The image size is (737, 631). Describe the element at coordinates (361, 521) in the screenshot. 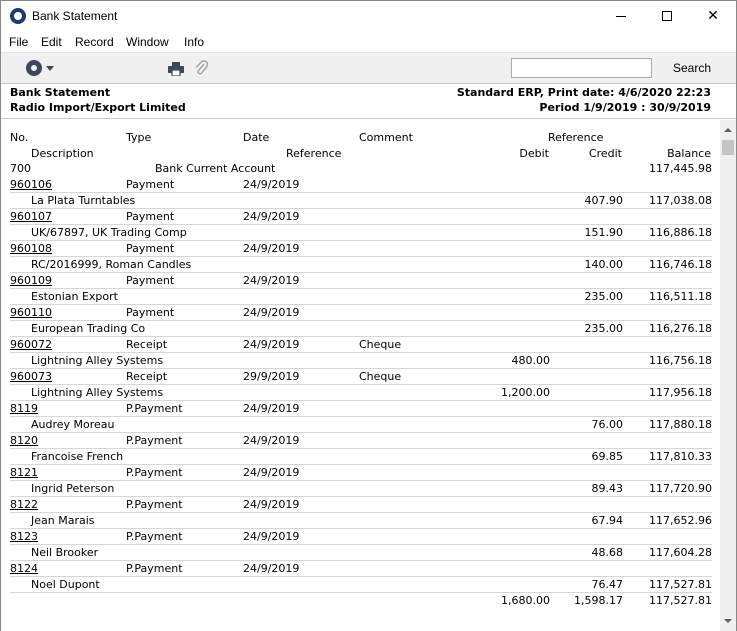

I see `table-row-detail: Jean Marais 67.94 117,652.96` at that location.